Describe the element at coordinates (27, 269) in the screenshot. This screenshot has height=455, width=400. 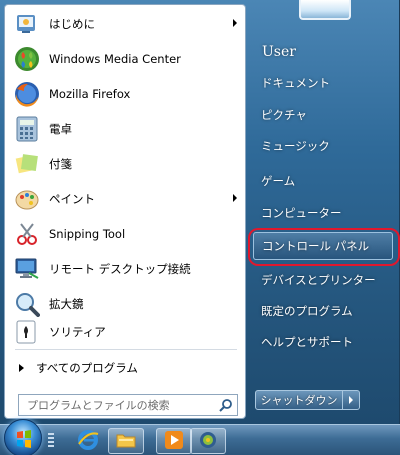
I see `remote-desktop-icon` at that location.